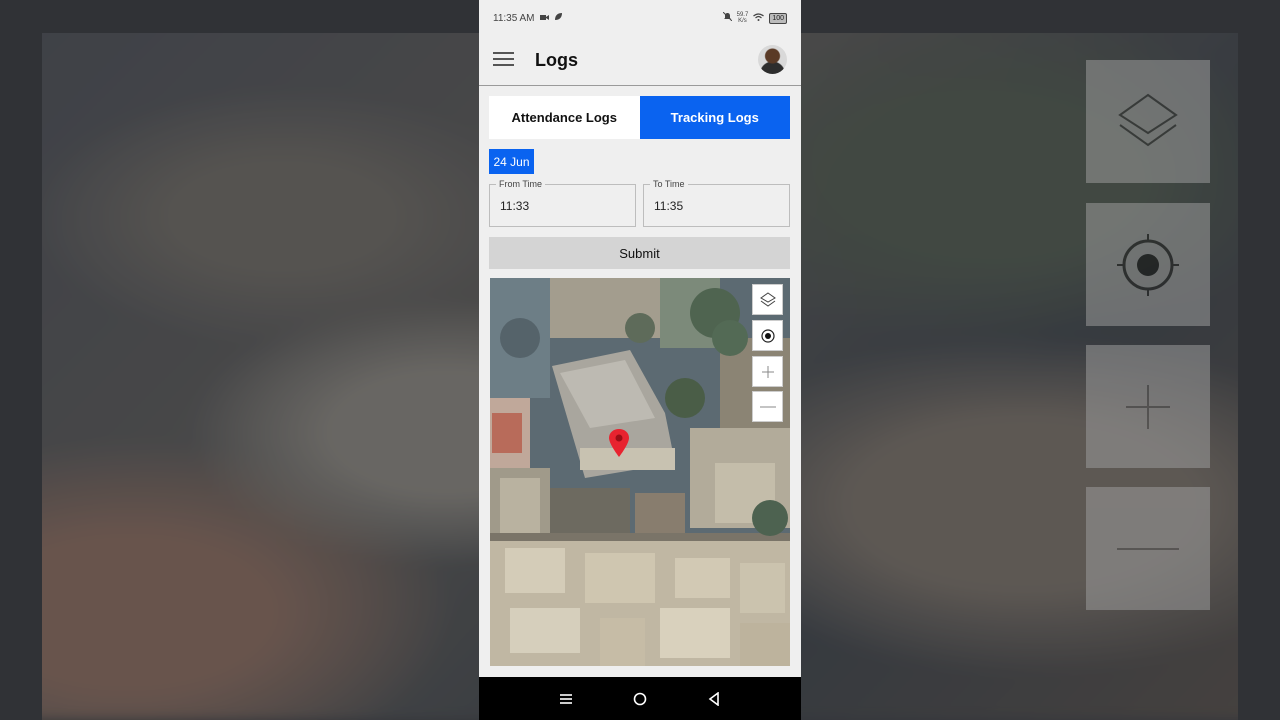 This screenshot has width=1280, height=720. I want to click on from-time-value: 11:33, so click(515, 206).